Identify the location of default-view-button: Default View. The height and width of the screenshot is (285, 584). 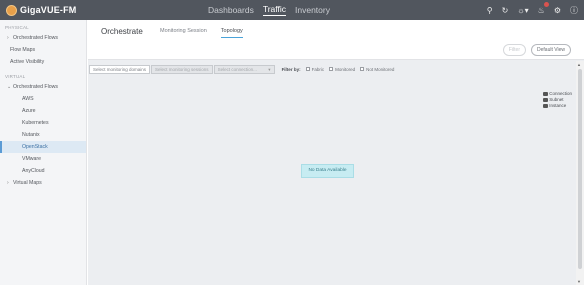
(551, 50).